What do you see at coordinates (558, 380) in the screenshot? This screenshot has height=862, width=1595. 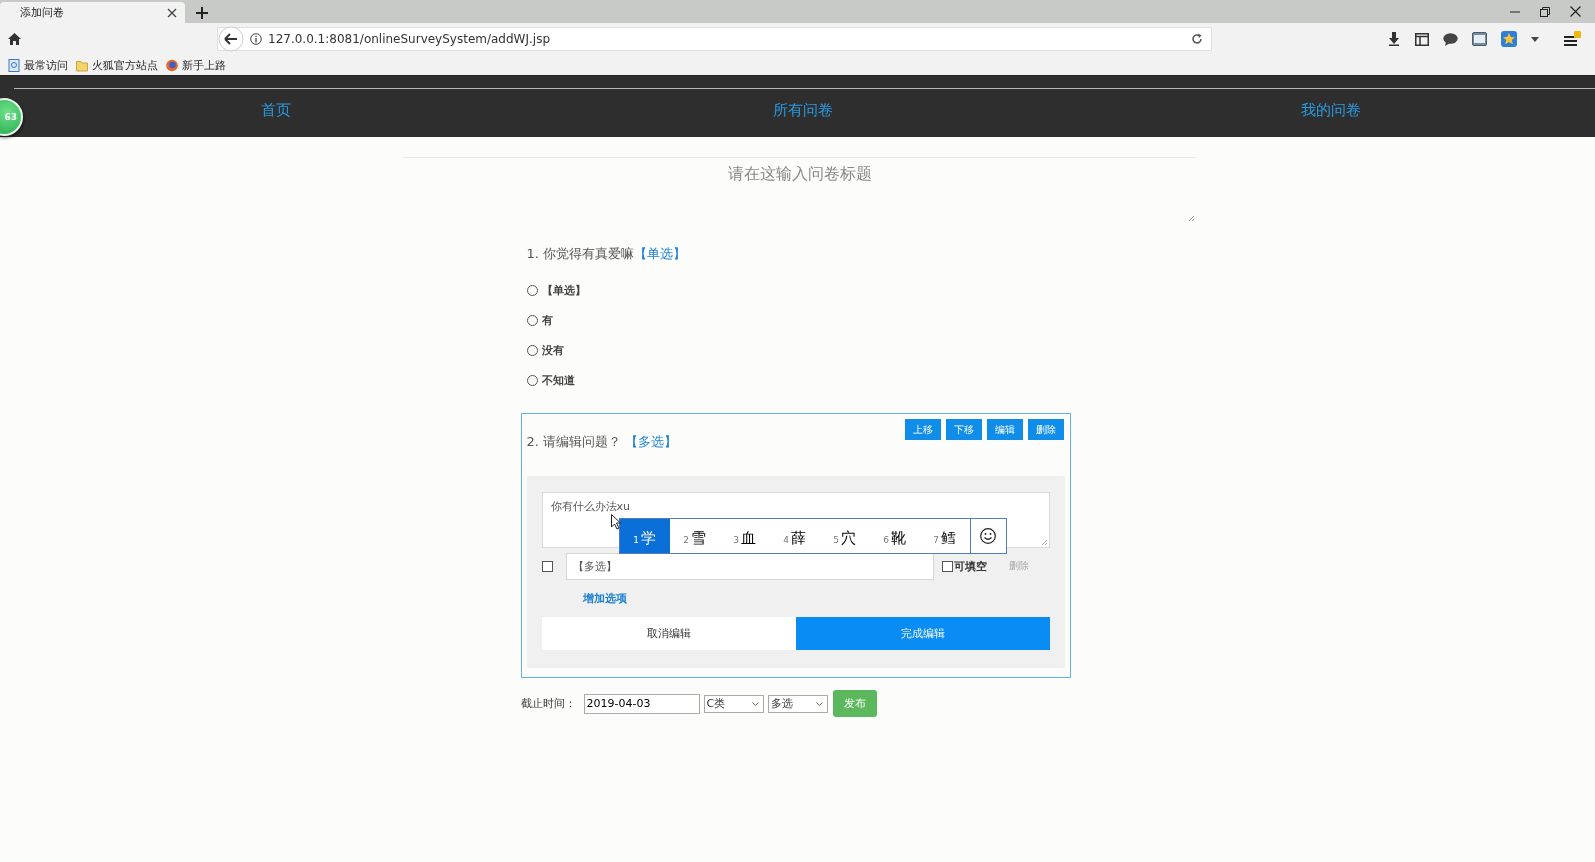 I see `option-label: 不知道` at bounding box center [558, 380].